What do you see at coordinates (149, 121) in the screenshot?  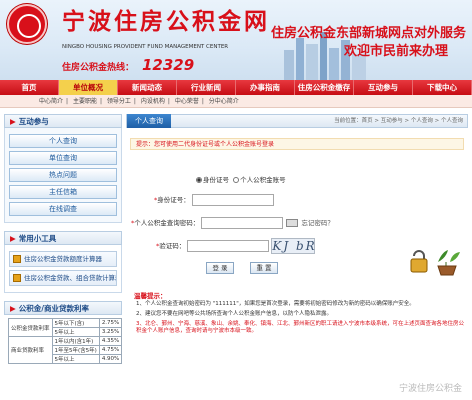 I see `tab-personal-query: 个人查询` at bounding box center [149, 121].